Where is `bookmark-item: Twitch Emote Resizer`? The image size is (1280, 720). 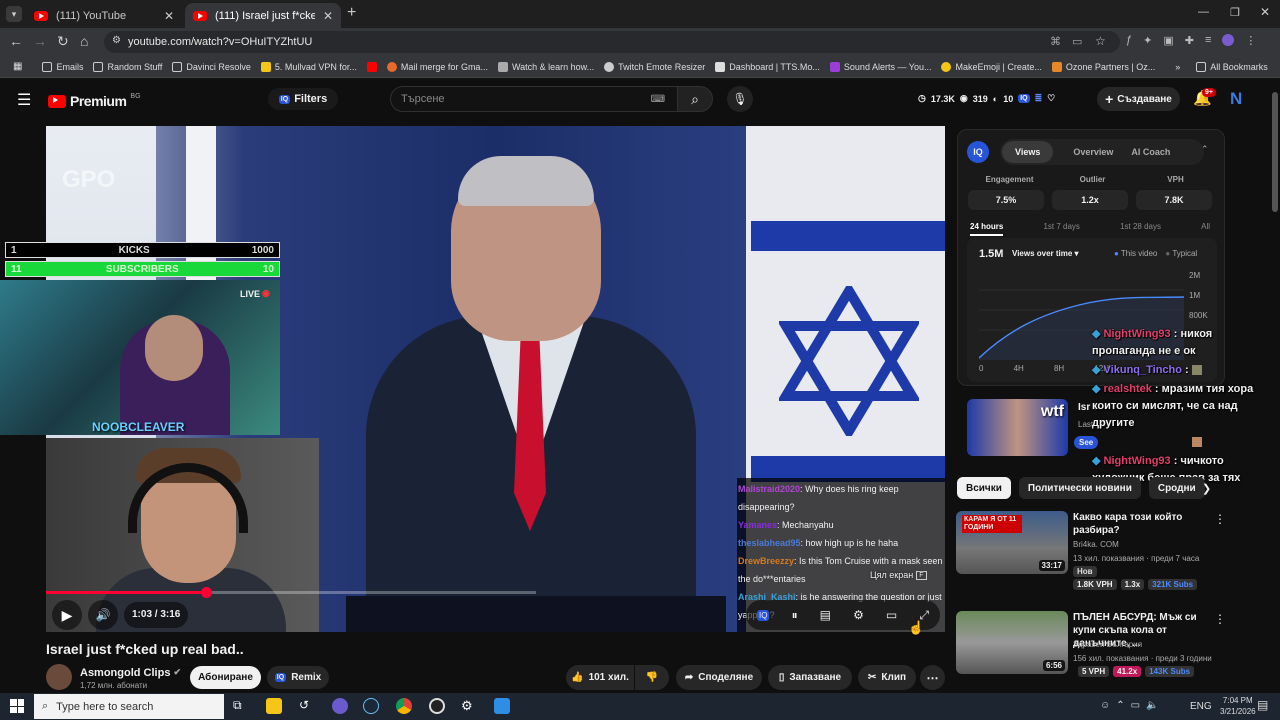
bookmark-item: Twitch Emote Resizer is located at coordinates (654, 66).